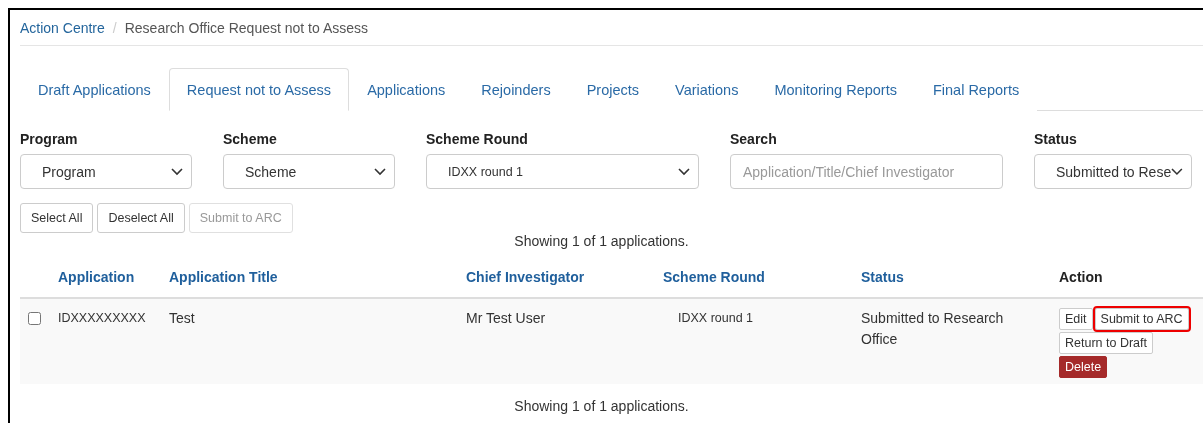  I want to click on filter-label: Scheme Round, so click(477, 139).